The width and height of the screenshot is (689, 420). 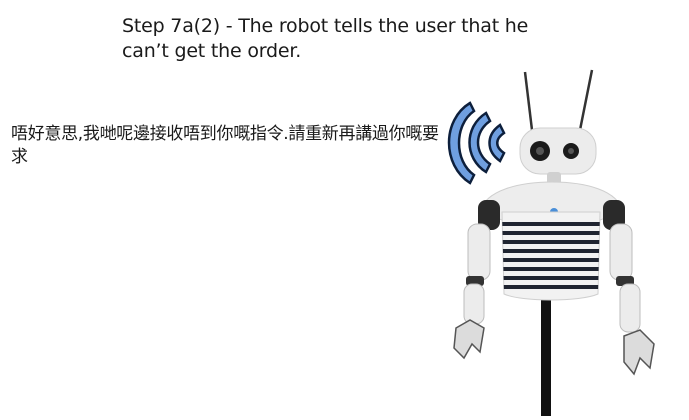 I want to click on robot-arm-left, so click(x=476, y=280).